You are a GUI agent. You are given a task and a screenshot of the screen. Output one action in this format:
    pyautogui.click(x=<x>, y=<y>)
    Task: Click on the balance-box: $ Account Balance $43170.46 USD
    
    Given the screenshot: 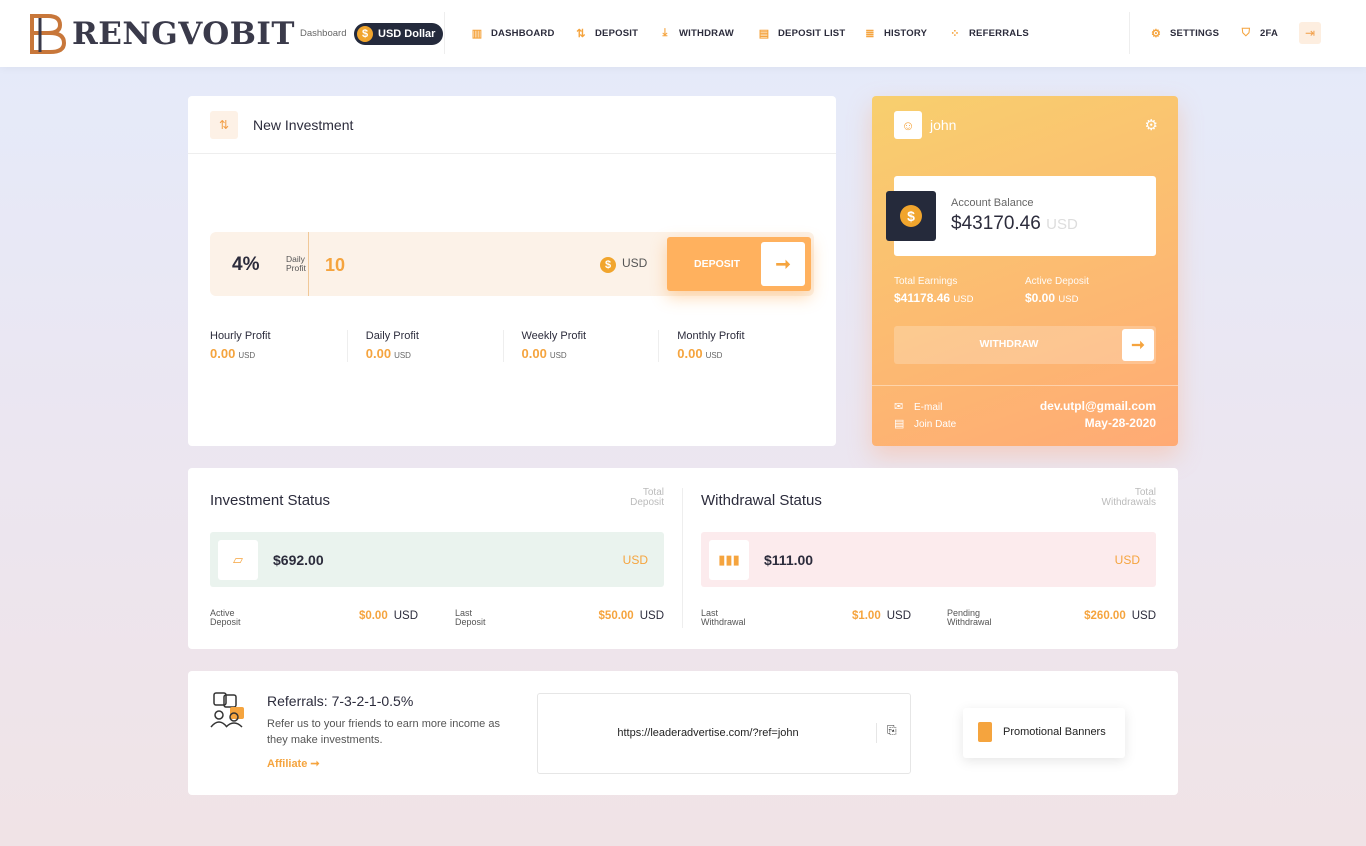 What is the action you would take?
    pyautogui.click(x=1021, y=216)
    